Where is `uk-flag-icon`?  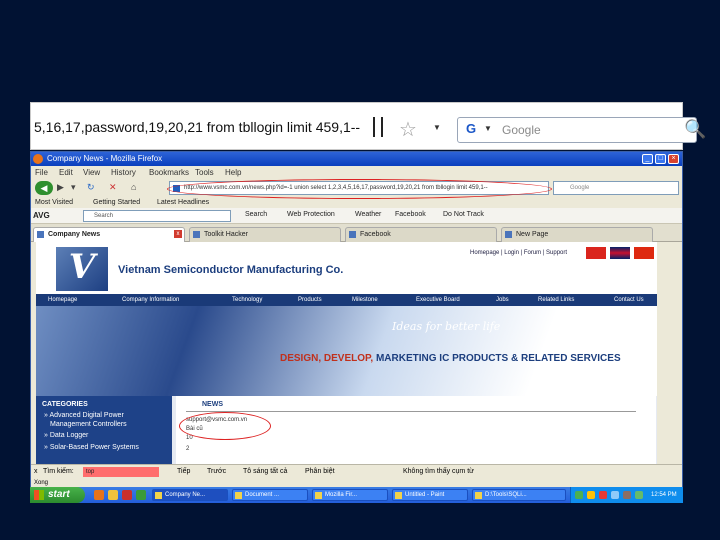 uk-flag-icon is located at coordinates (620, 253).